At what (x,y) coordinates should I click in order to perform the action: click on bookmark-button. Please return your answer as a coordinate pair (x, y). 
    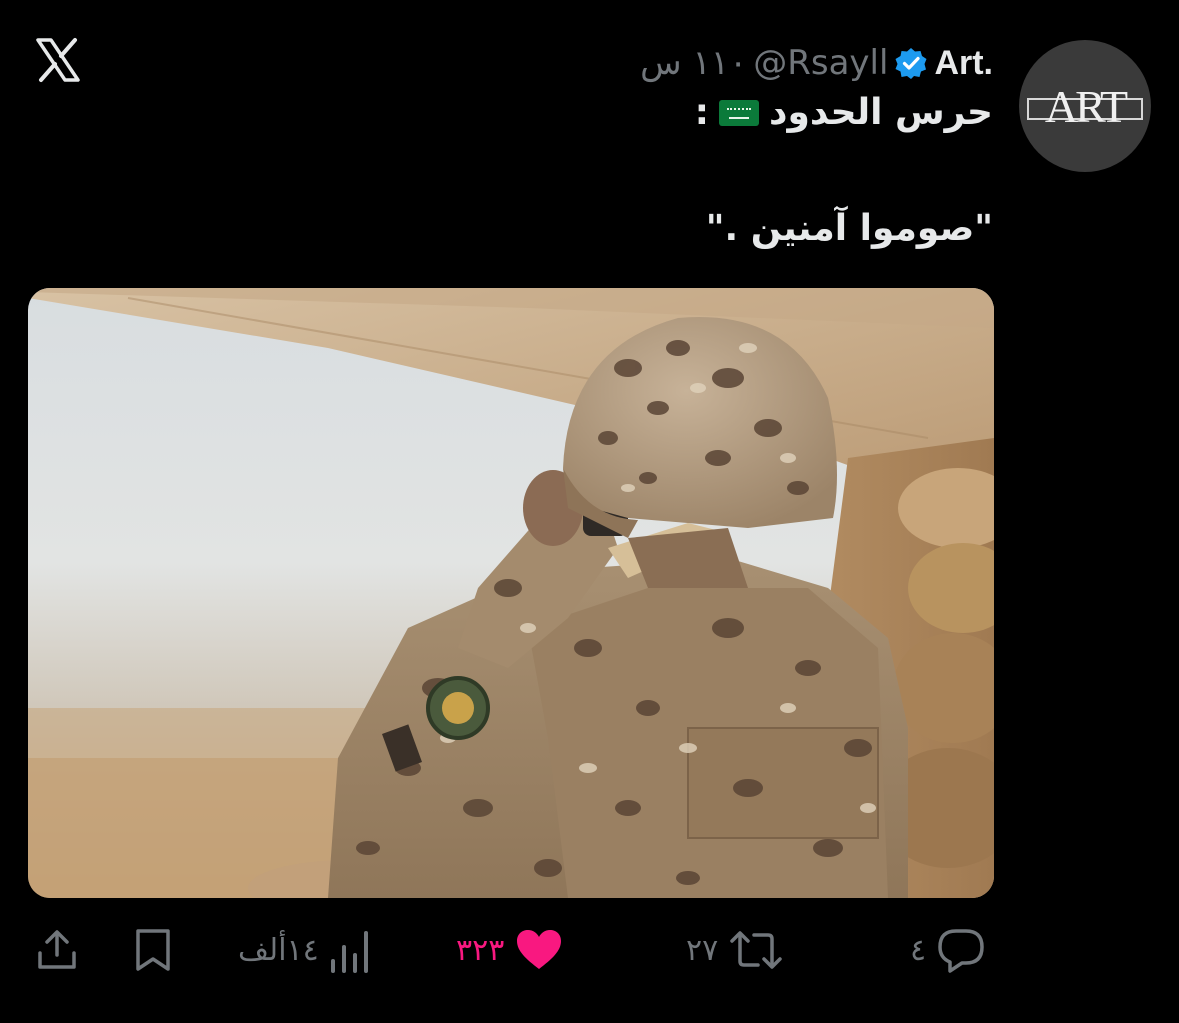
    Looking at the image, I should click on (153, 950).